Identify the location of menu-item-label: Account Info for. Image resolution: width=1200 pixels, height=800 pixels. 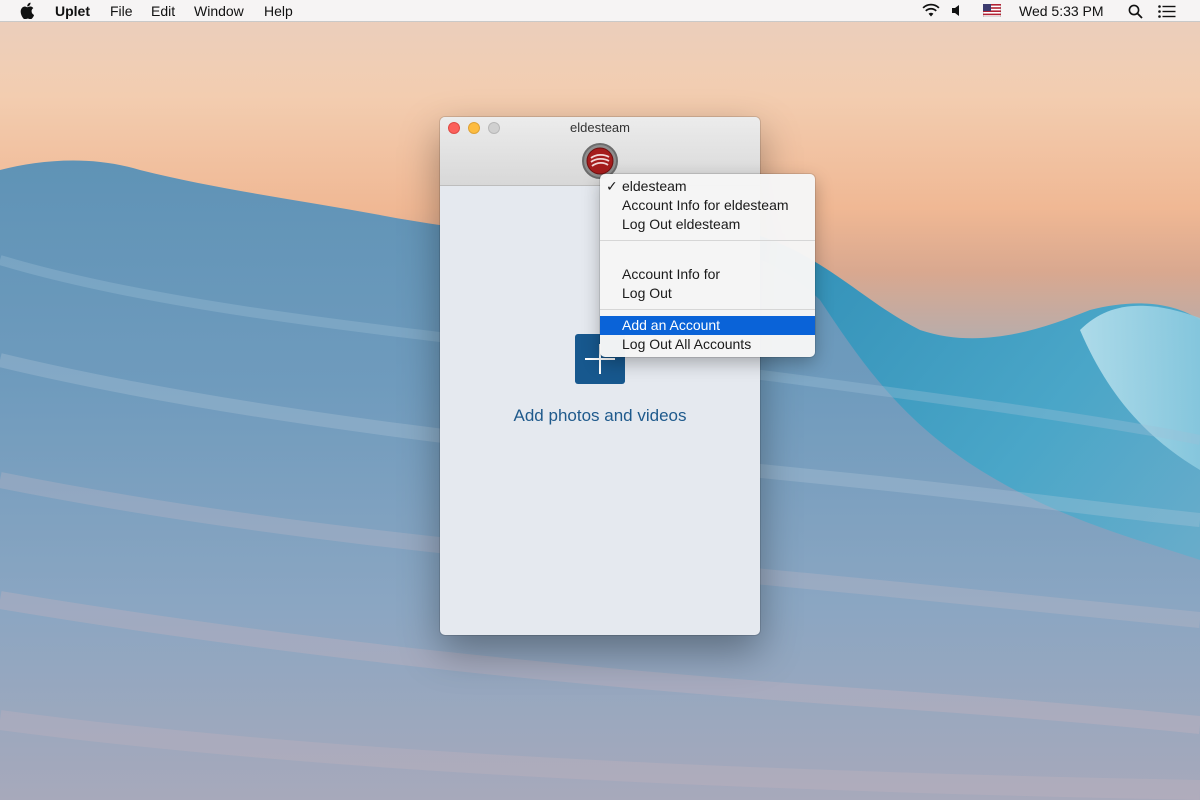
(671, 274).